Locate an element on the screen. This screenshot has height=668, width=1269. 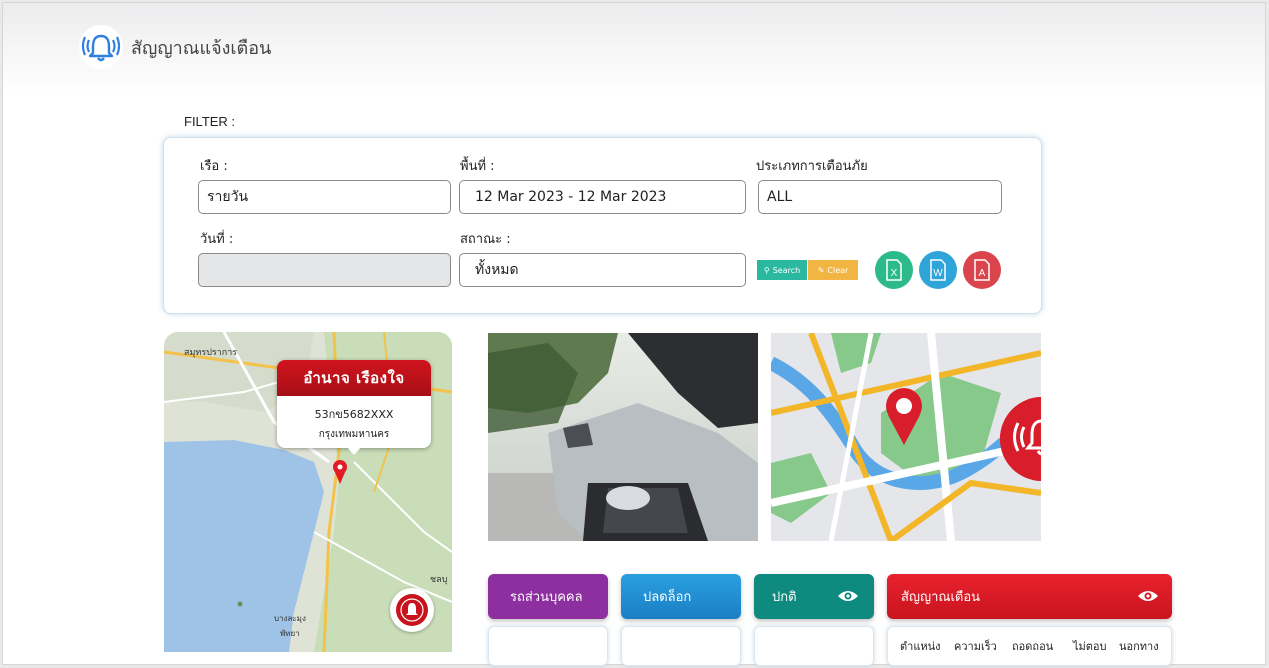
pdf-file-icon: A is located at coordinates (982, 270).